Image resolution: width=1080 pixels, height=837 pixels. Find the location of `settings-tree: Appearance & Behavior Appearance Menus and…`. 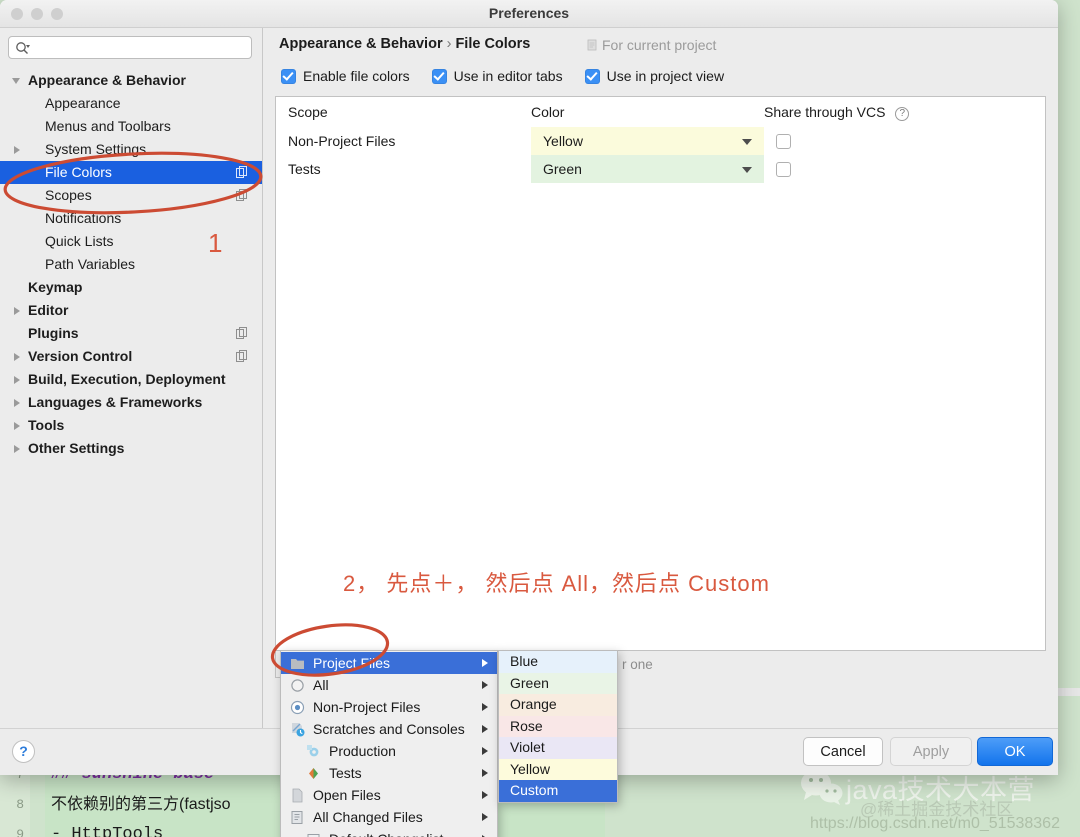

settings-tree: Appearance & Behavior Appearance Menus and… is located at coordinates (131, 262).